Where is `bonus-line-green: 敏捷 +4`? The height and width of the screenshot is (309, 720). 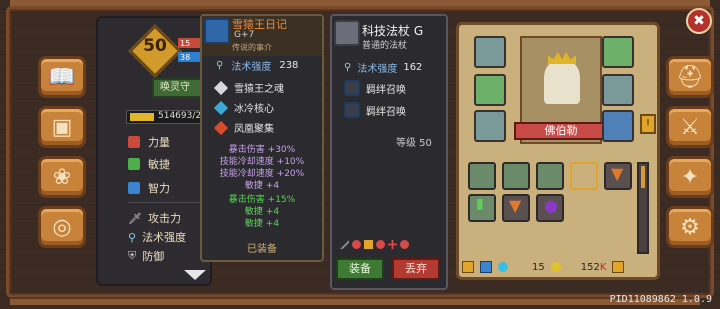
bonus-line-green: 敏捷 +4 is located at coordinates (262, 224).